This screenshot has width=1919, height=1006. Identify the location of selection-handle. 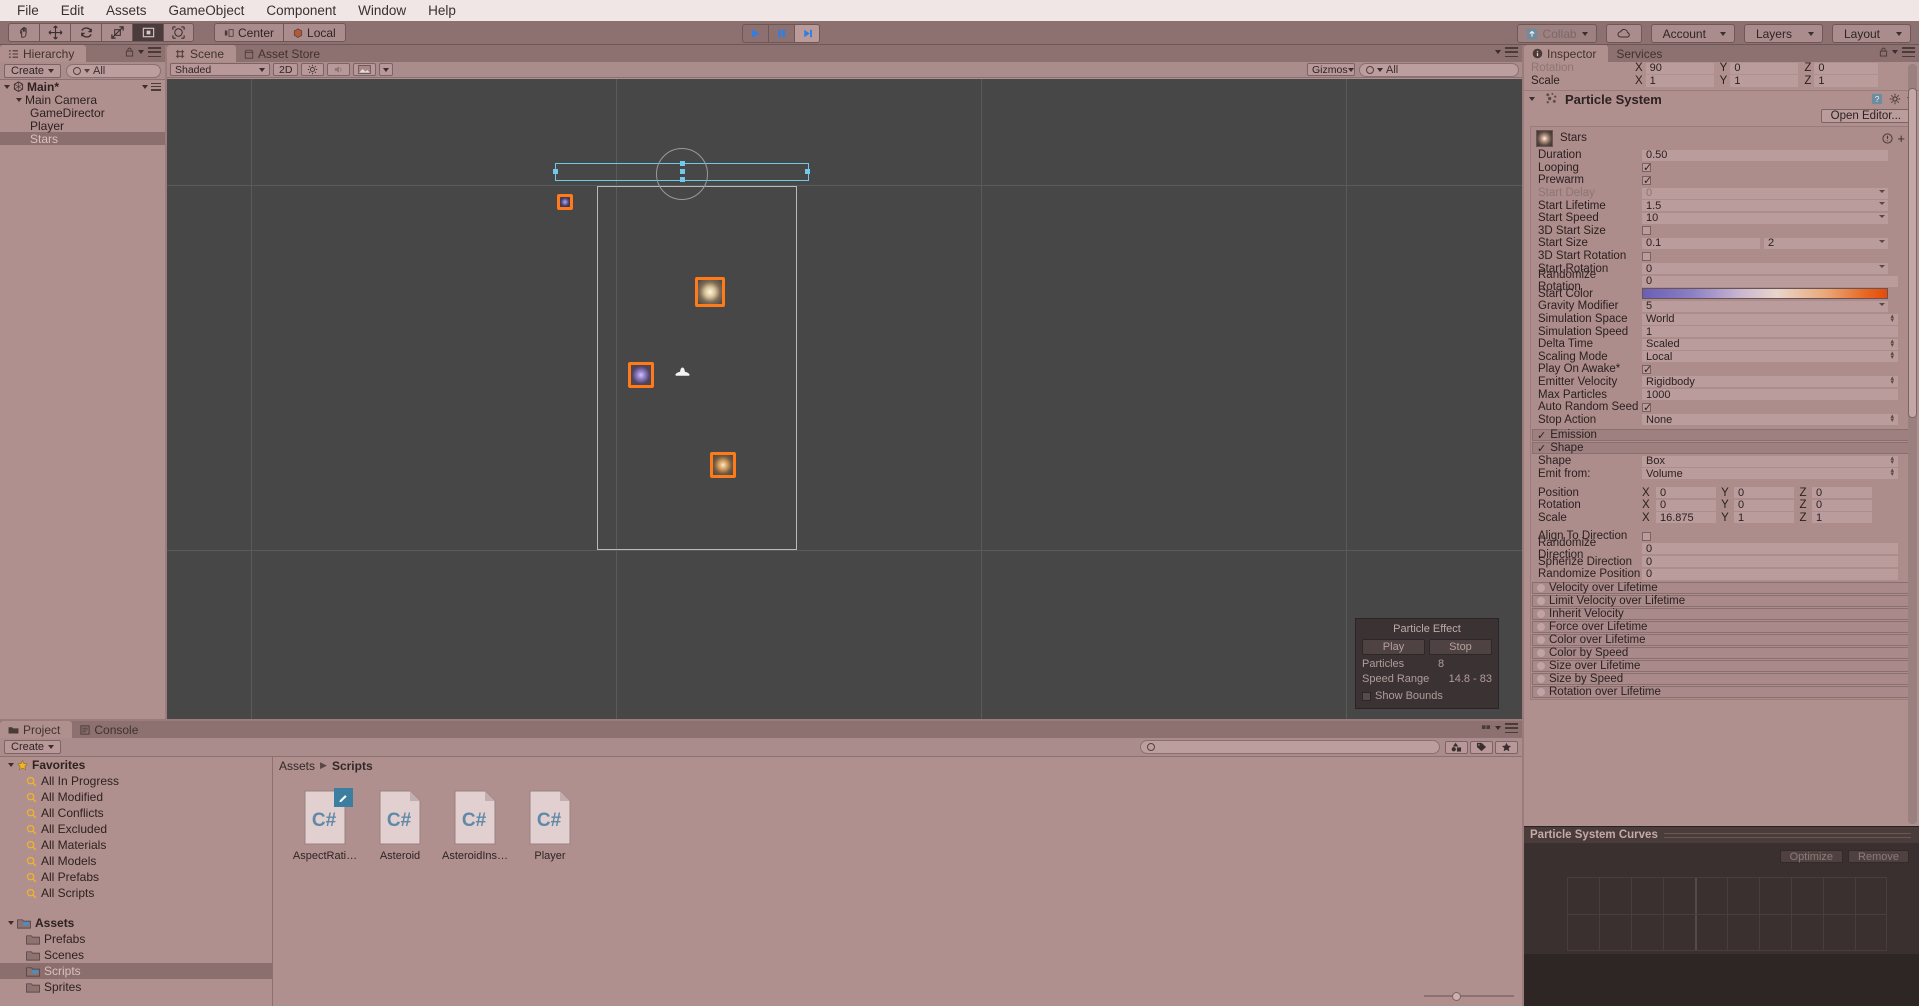
(807, 171).